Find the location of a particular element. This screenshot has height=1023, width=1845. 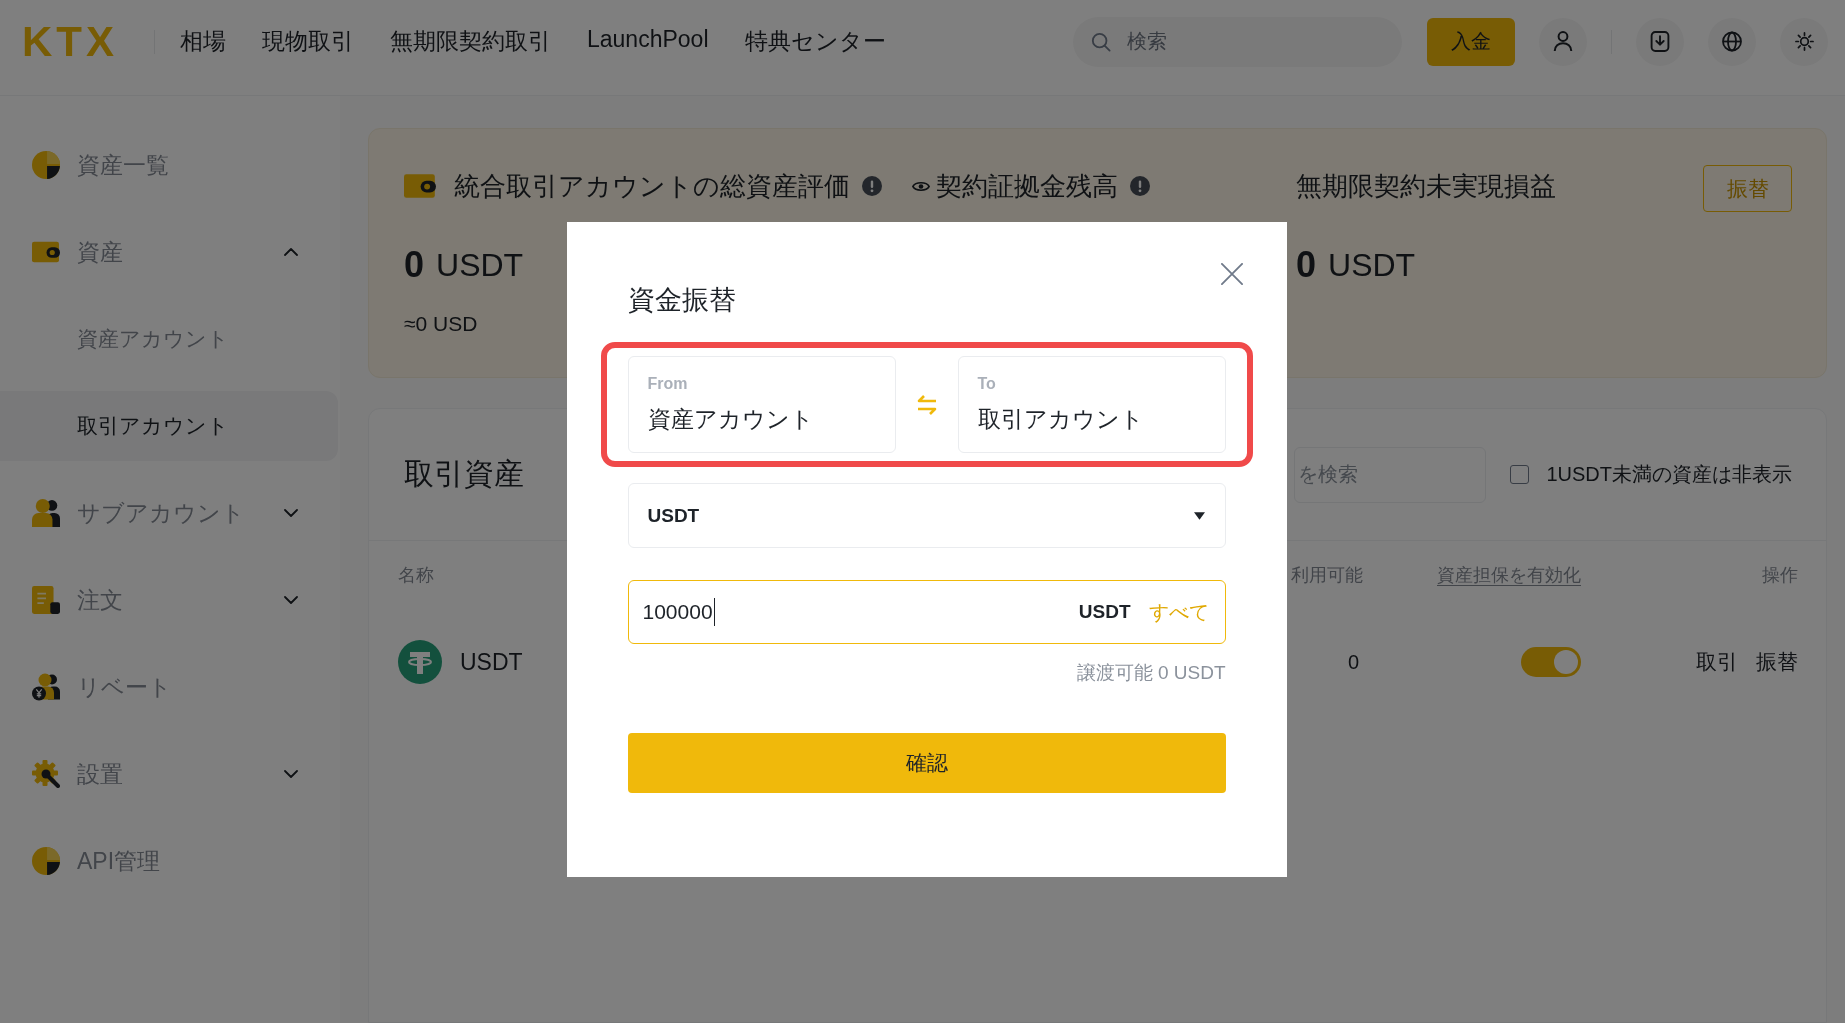

coin-select: USDT is located at coordinates (926, 515).